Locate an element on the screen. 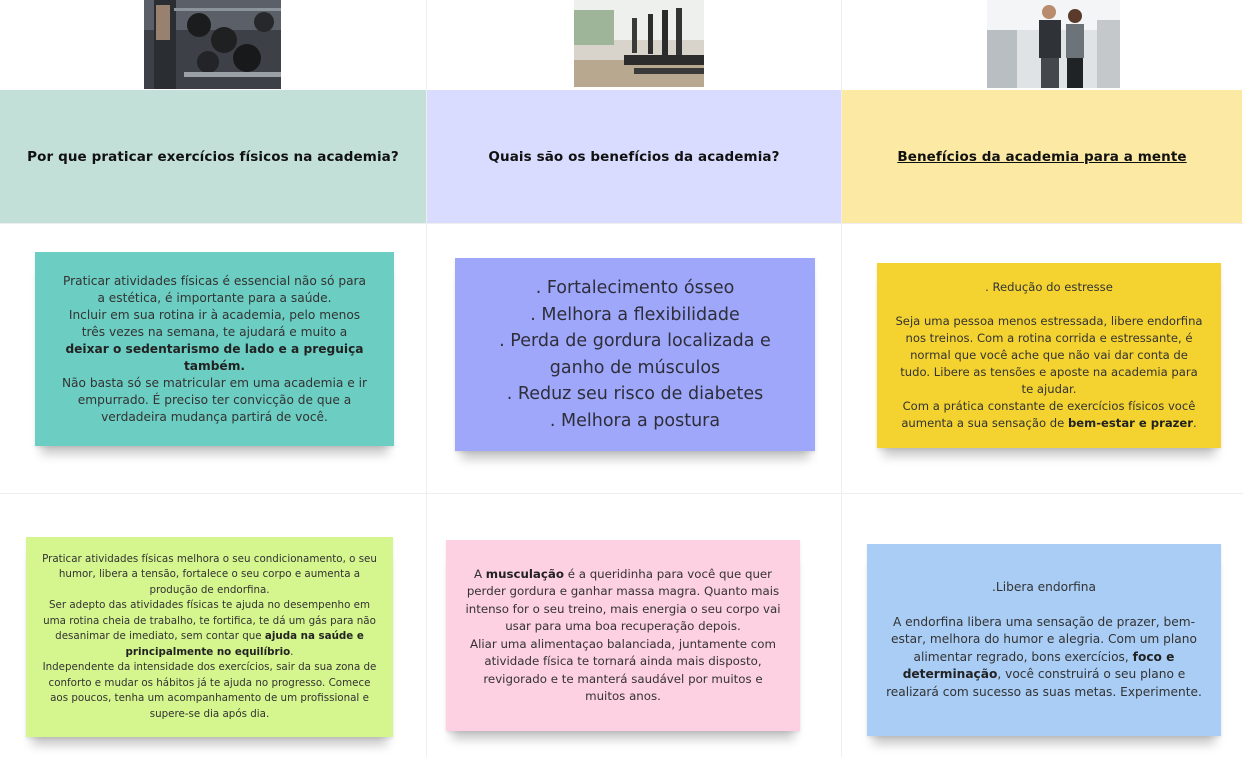 This screenshot has width=1243, height=757. benefit-item: . Fortalecimento ósseo is located at coordinates (635, 288).